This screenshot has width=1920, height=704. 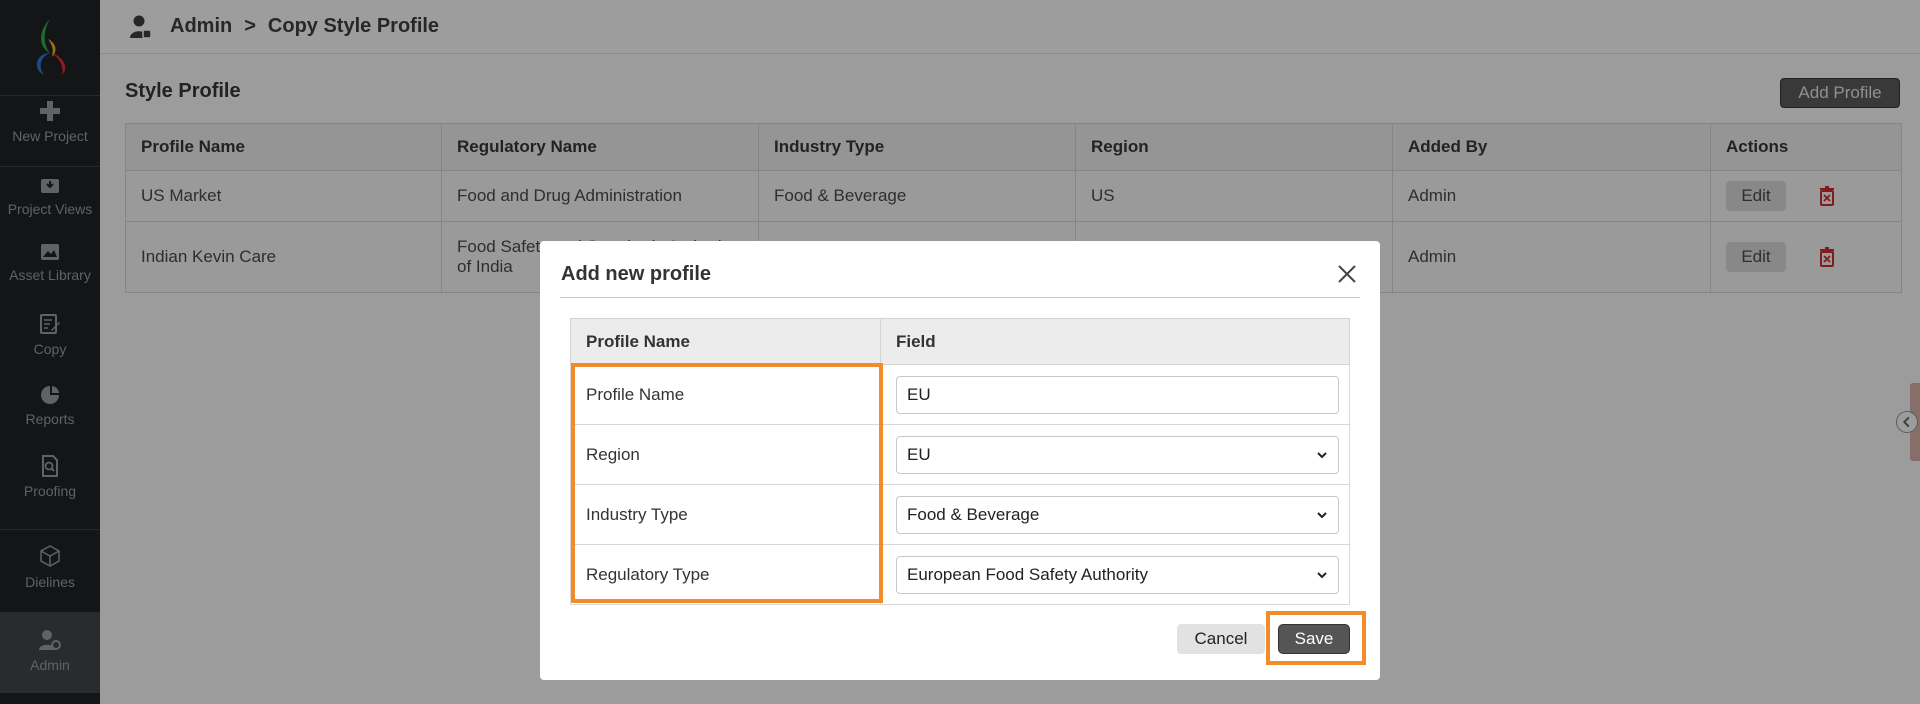 What do you see at coordinates (636, 274) in the screenshot?
I see `modal-title: Add new profile` at bounding box center [636, 274].